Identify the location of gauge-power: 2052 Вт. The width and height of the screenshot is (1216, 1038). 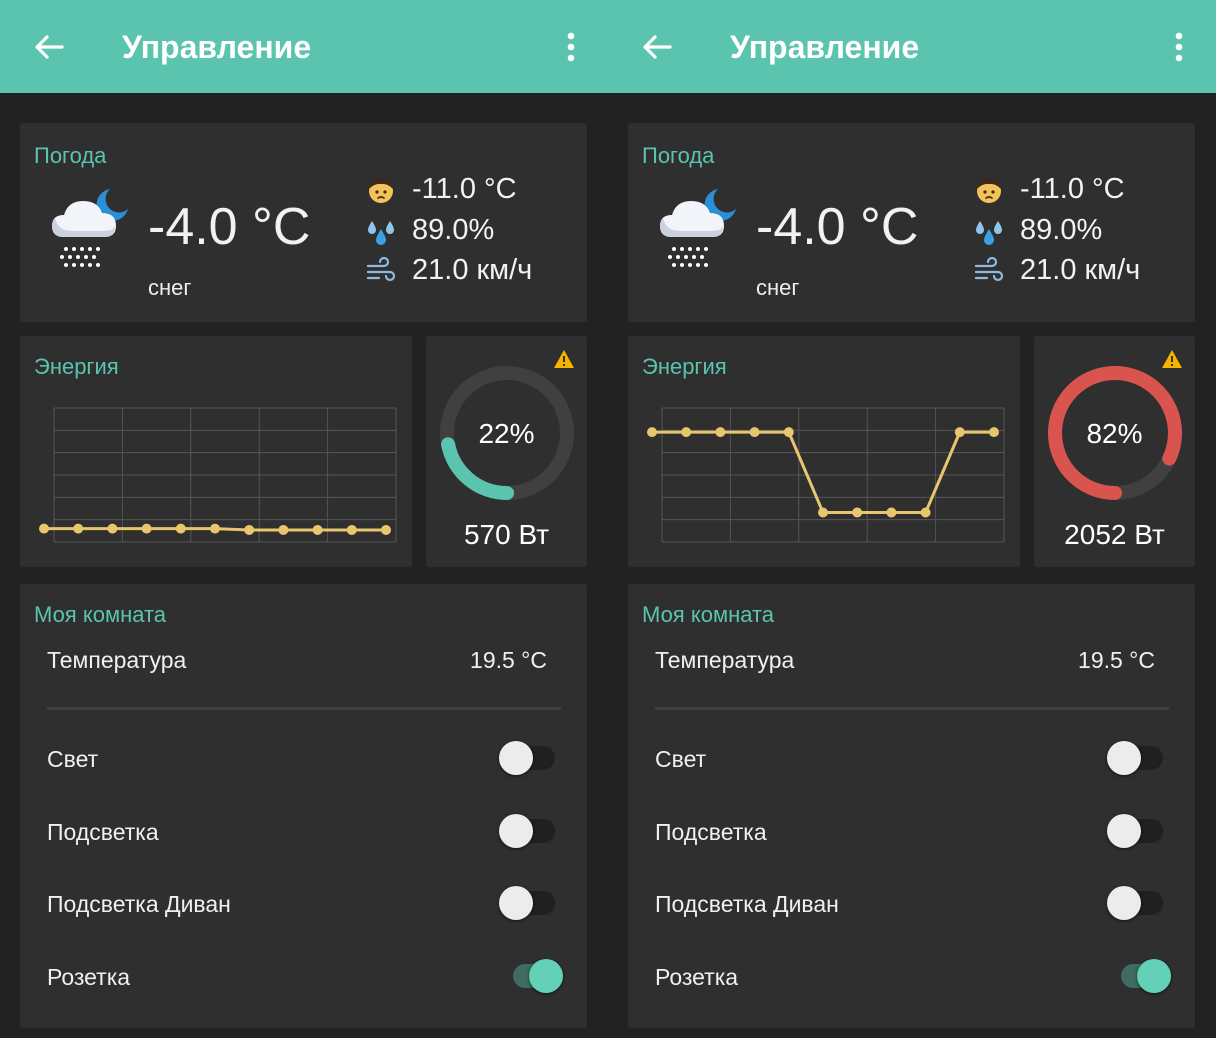
(1114, 534).